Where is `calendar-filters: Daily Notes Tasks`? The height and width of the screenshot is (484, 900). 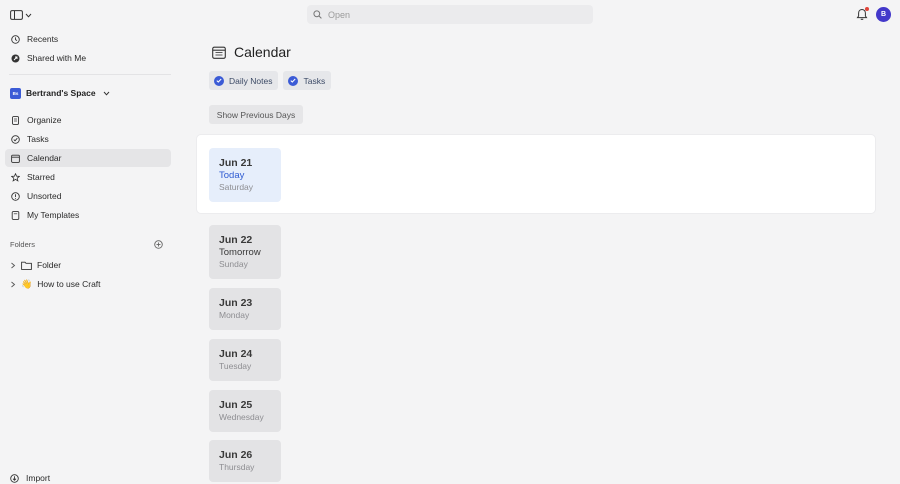 calendar-filters: Daily Notes Tasks is located at coordinates (270, 80).